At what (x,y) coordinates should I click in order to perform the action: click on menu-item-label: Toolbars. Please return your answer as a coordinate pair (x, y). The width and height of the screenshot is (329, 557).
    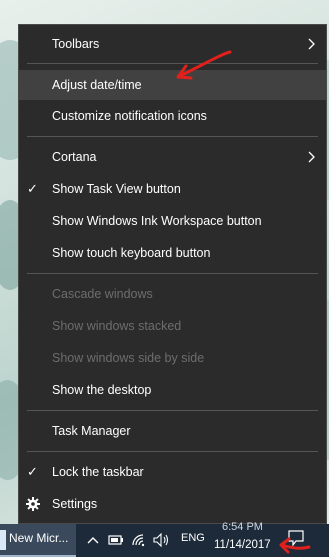
    Looking at the image, I should click on (76, 44).